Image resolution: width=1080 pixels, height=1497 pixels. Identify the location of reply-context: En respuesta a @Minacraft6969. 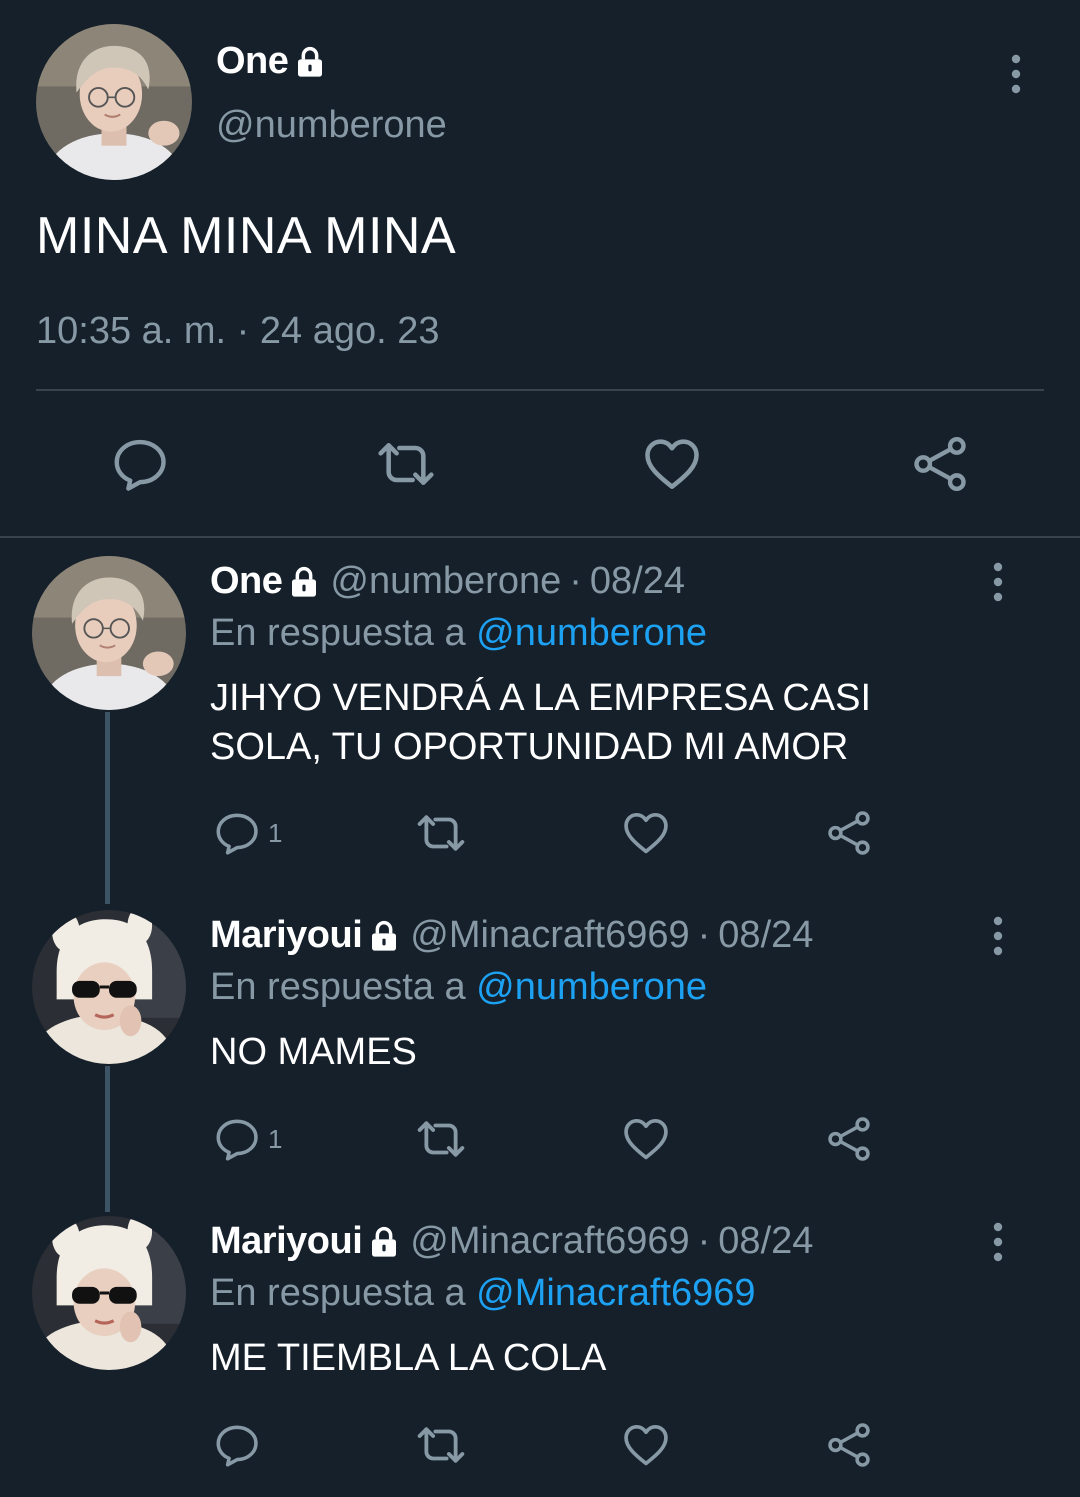
(483, 1293).